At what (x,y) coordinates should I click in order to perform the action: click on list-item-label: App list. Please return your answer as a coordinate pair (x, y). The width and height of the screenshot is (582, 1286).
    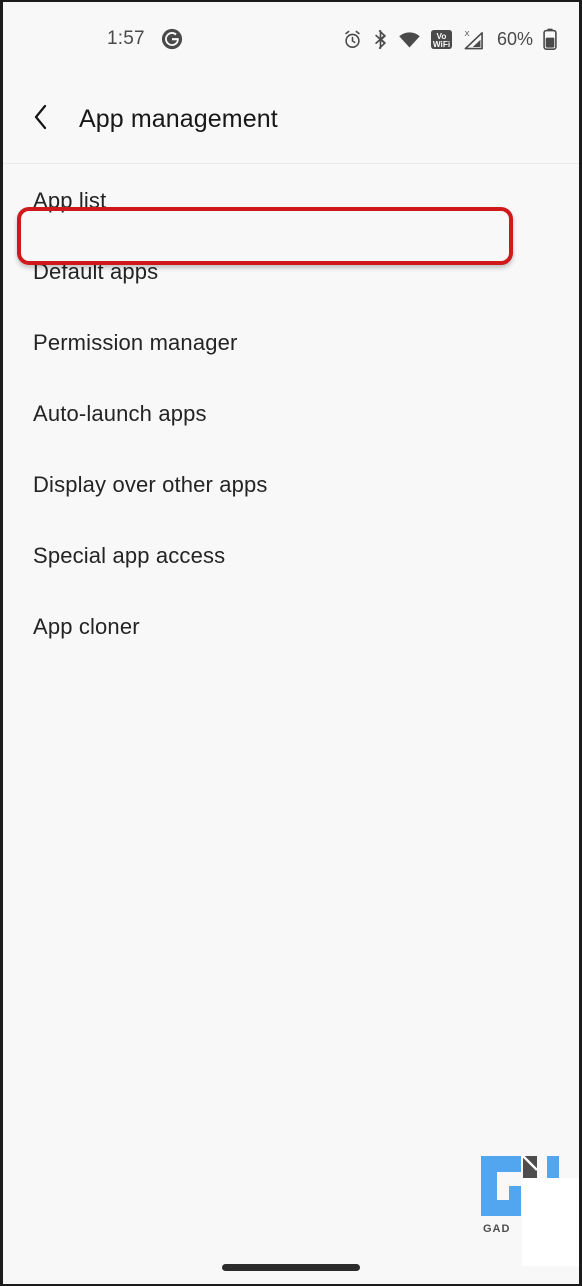
    Looking at the image, I should click on (70, 200).